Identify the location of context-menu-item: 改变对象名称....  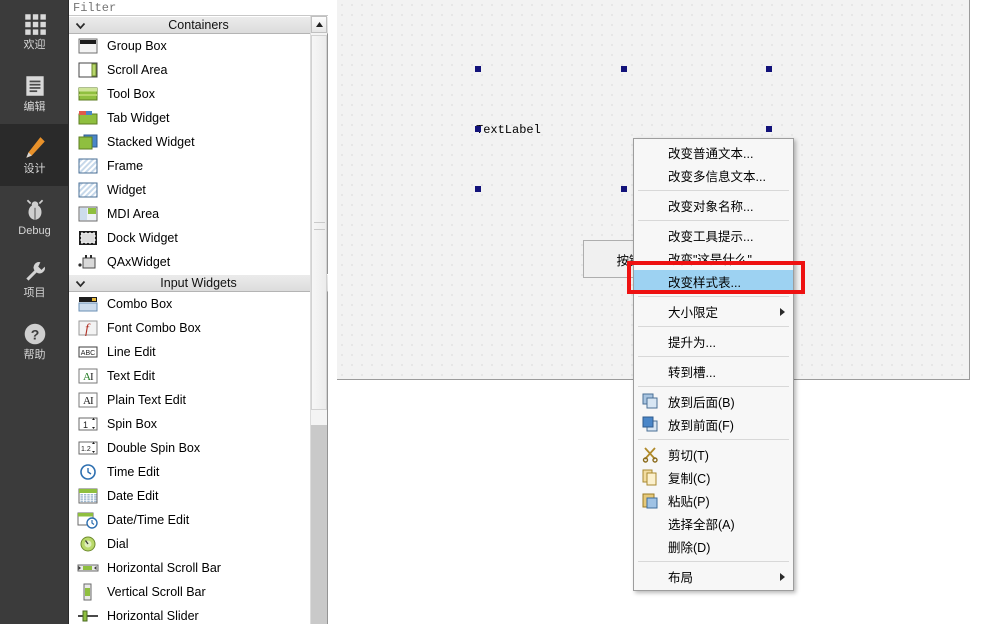
(713, 205).